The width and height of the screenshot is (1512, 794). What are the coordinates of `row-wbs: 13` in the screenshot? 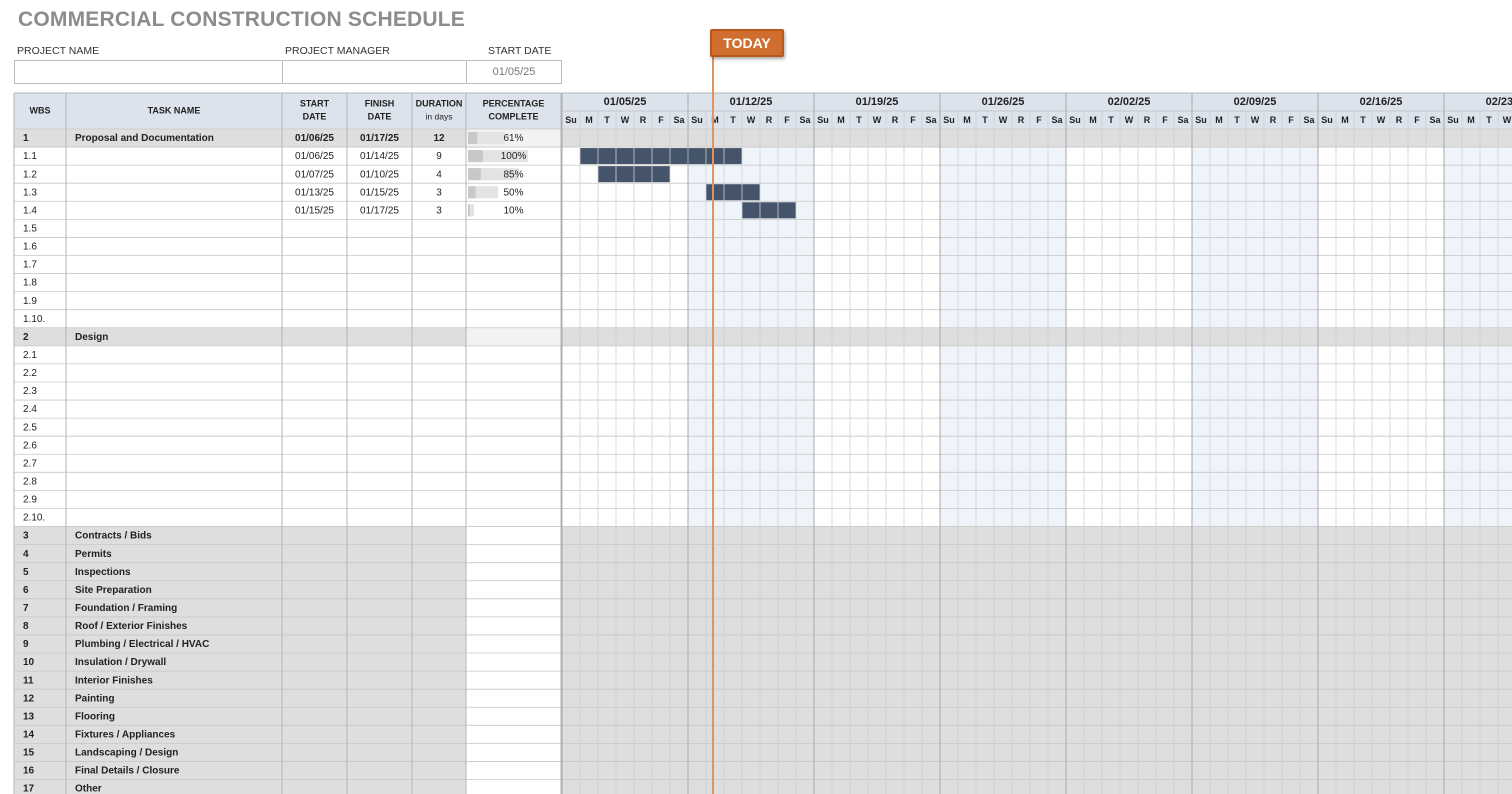 It's located at (29, 716).